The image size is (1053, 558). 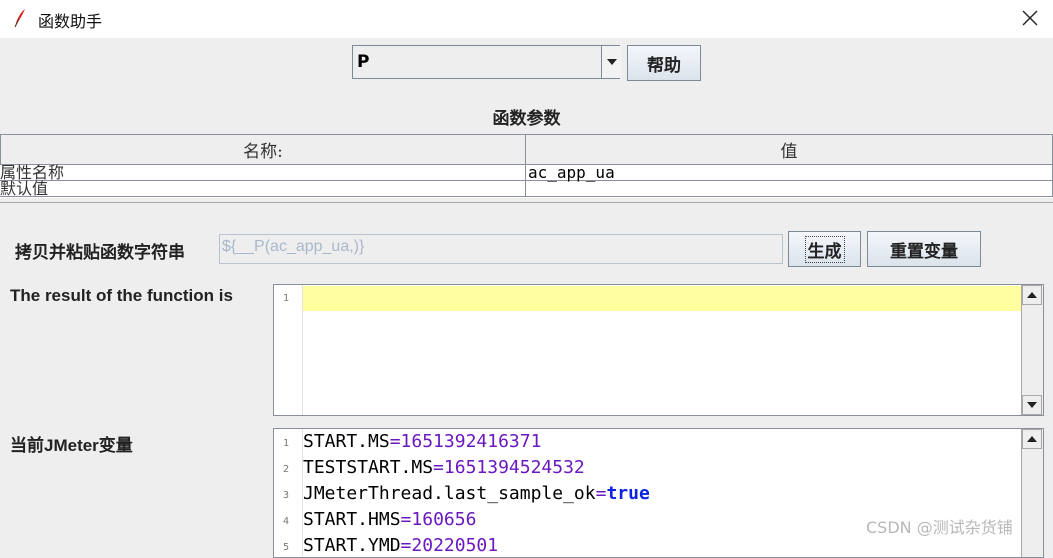 I want to click on generate-button-label: 生成, so click(x=824, y=249).